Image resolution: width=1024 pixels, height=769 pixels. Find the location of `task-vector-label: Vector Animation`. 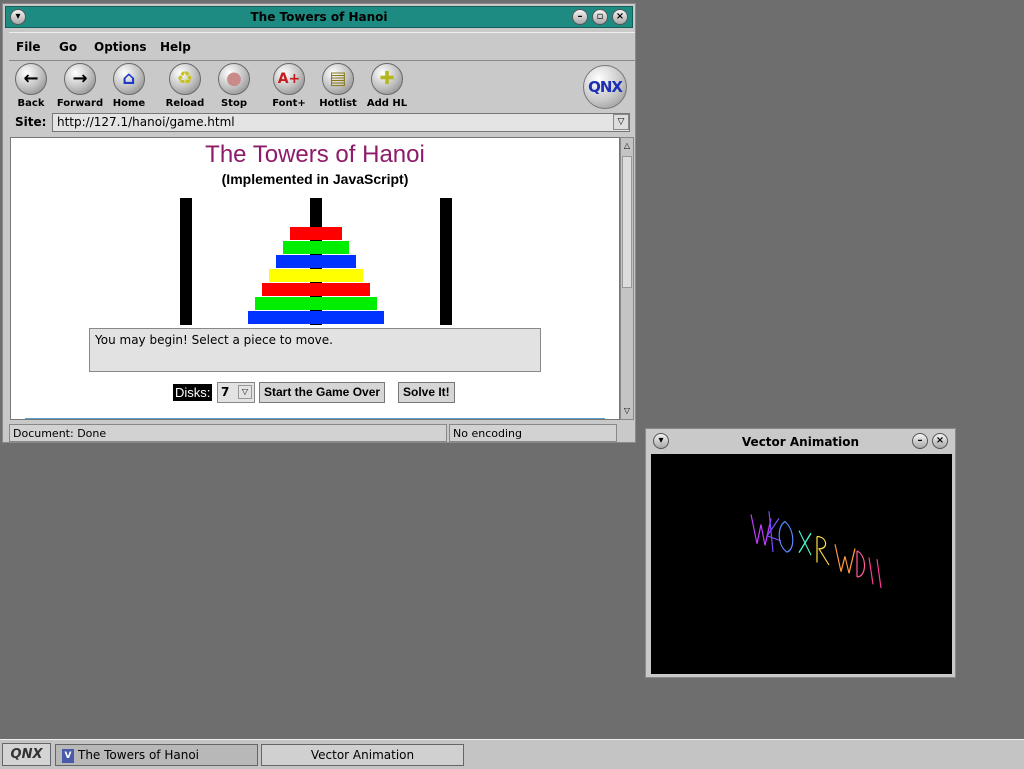

task-vector-label: Vector Animation is located at coordinates (362, 755).